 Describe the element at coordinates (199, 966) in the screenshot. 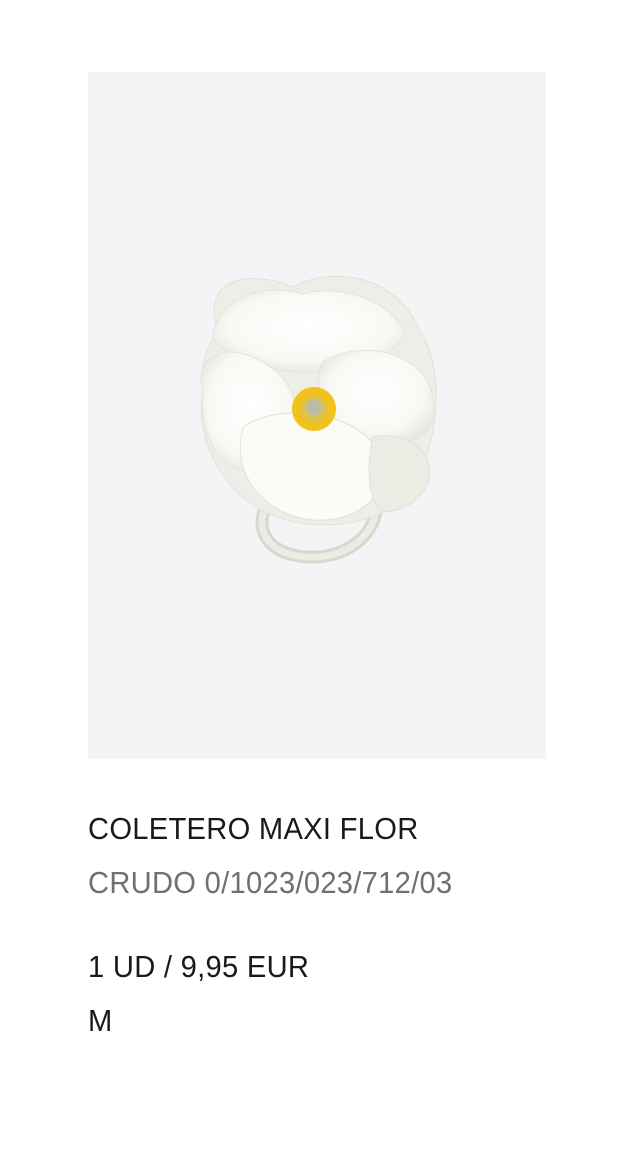

I see `product-price: 1 UD / 9,95 EUR` at that location.